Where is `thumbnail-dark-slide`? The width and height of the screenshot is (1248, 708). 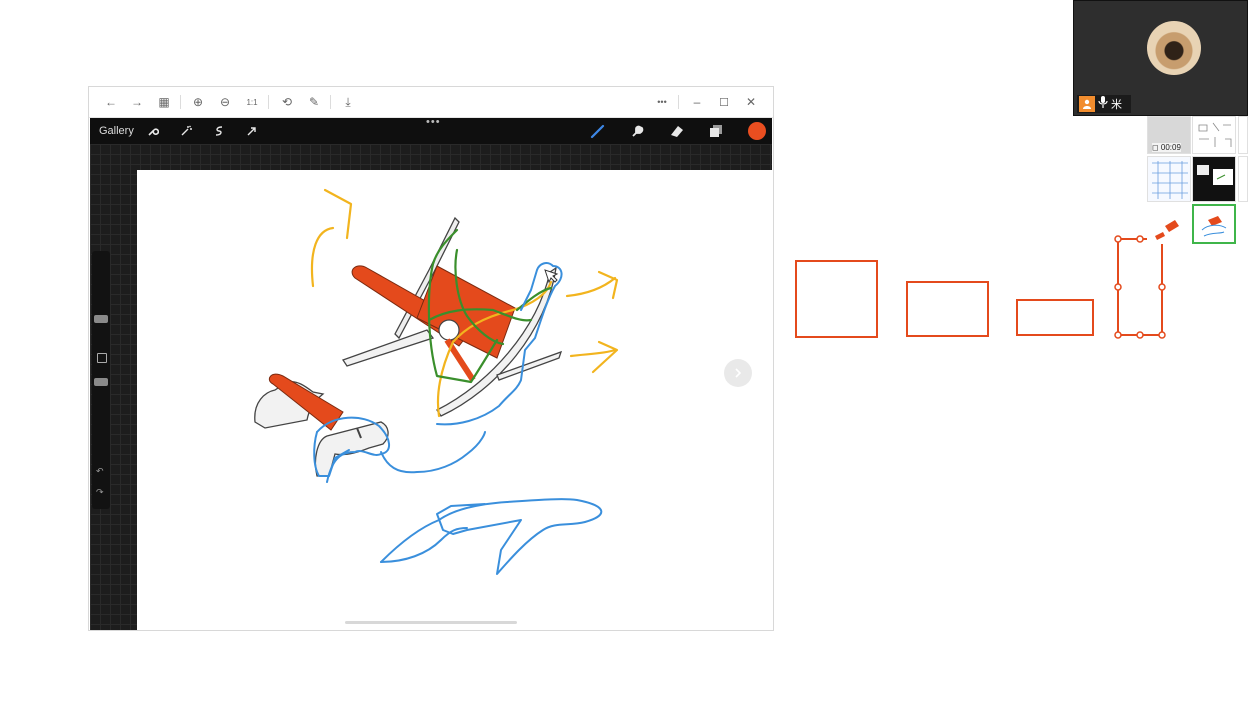 thumbnail-dark-slide is located at coordinates (1214, 179).